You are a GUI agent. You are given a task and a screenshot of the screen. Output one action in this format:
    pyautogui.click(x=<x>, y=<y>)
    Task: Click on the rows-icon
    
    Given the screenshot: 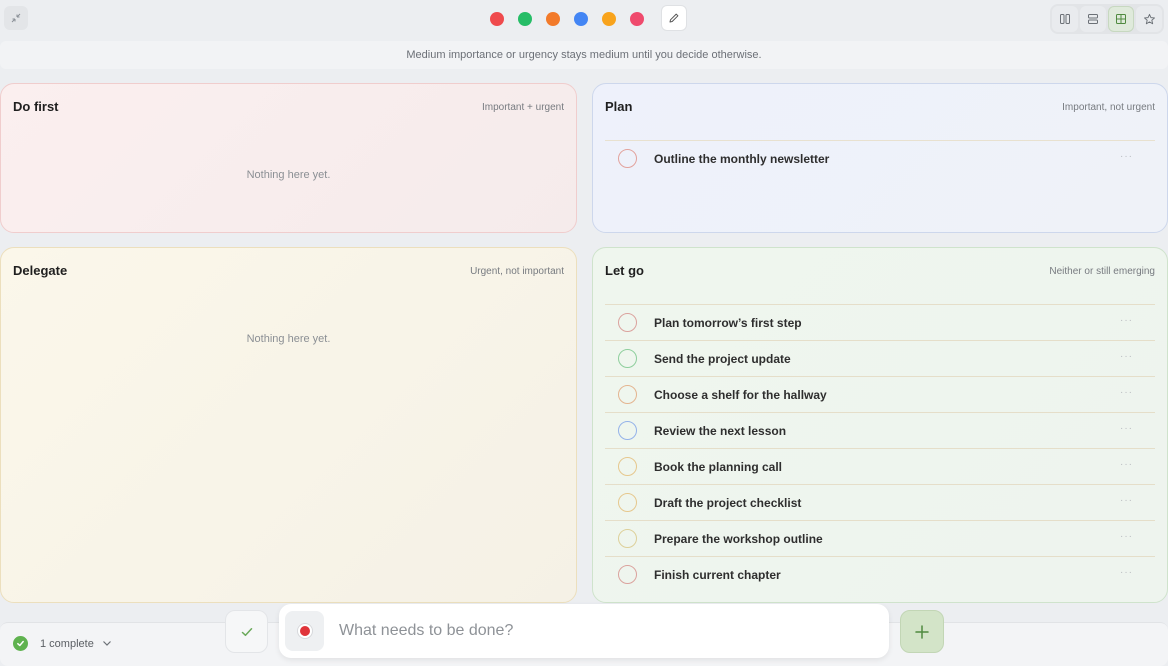 What is the action you would take?
    pyautogui.click(x=1093, y=19)
    